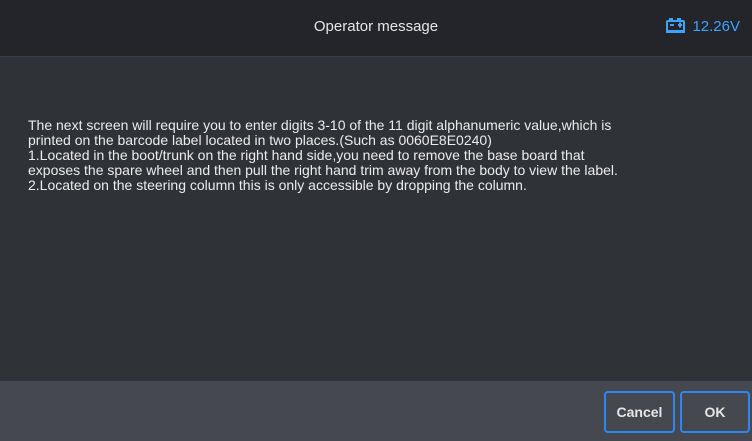 Image resolution: width=752 pixels, height=441 pixels. I want to click on action-bar: Cancel OK, so click(376, 411).